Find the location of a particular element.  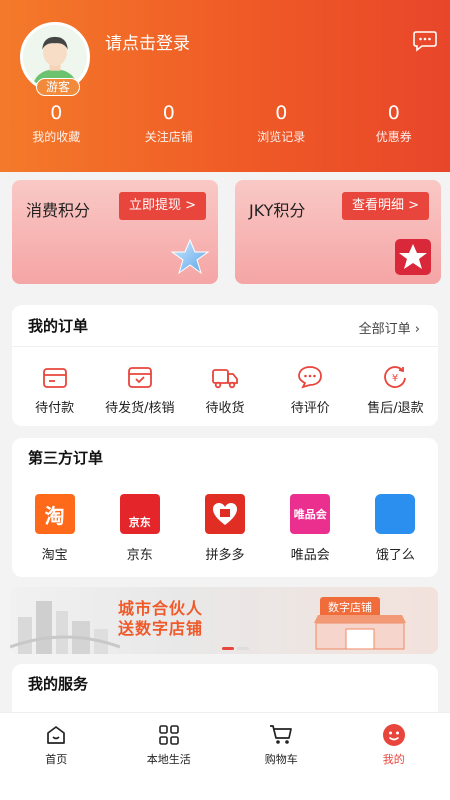

tab-cart: 购物车 is located at coordinates (281, 756).